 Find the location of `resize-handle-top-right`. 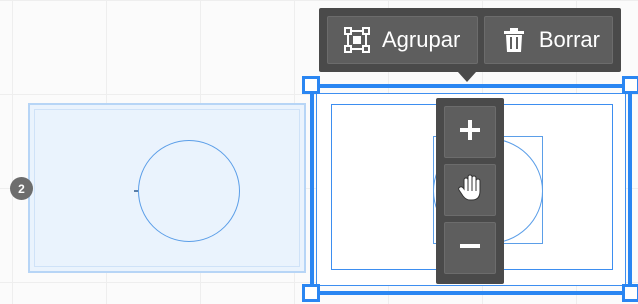

resize-handle-top-right is located at coordinates (630, 85).